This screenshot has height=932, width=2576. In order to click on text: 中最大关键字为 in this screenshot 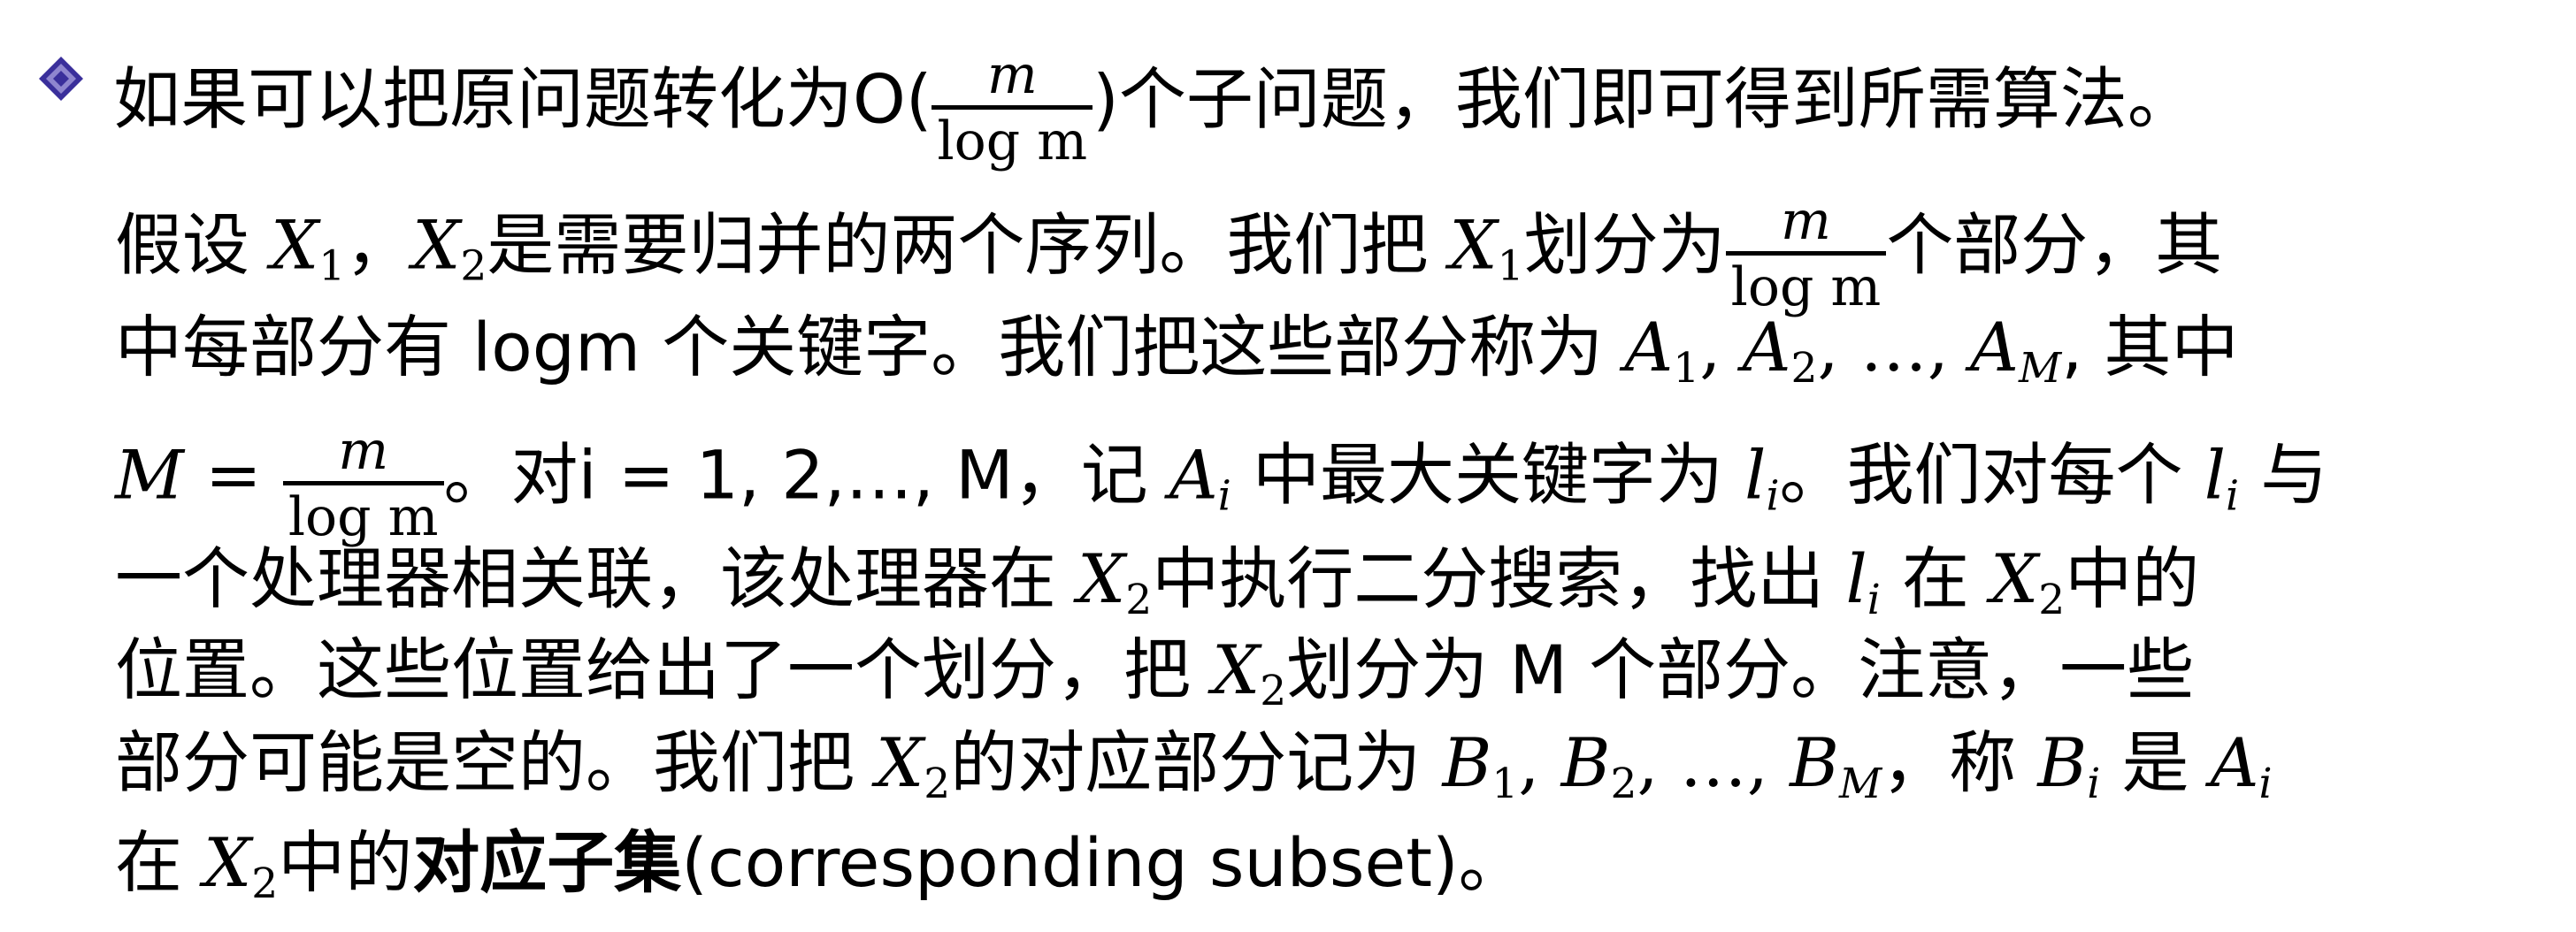, I will do `click(1487, 475)`.